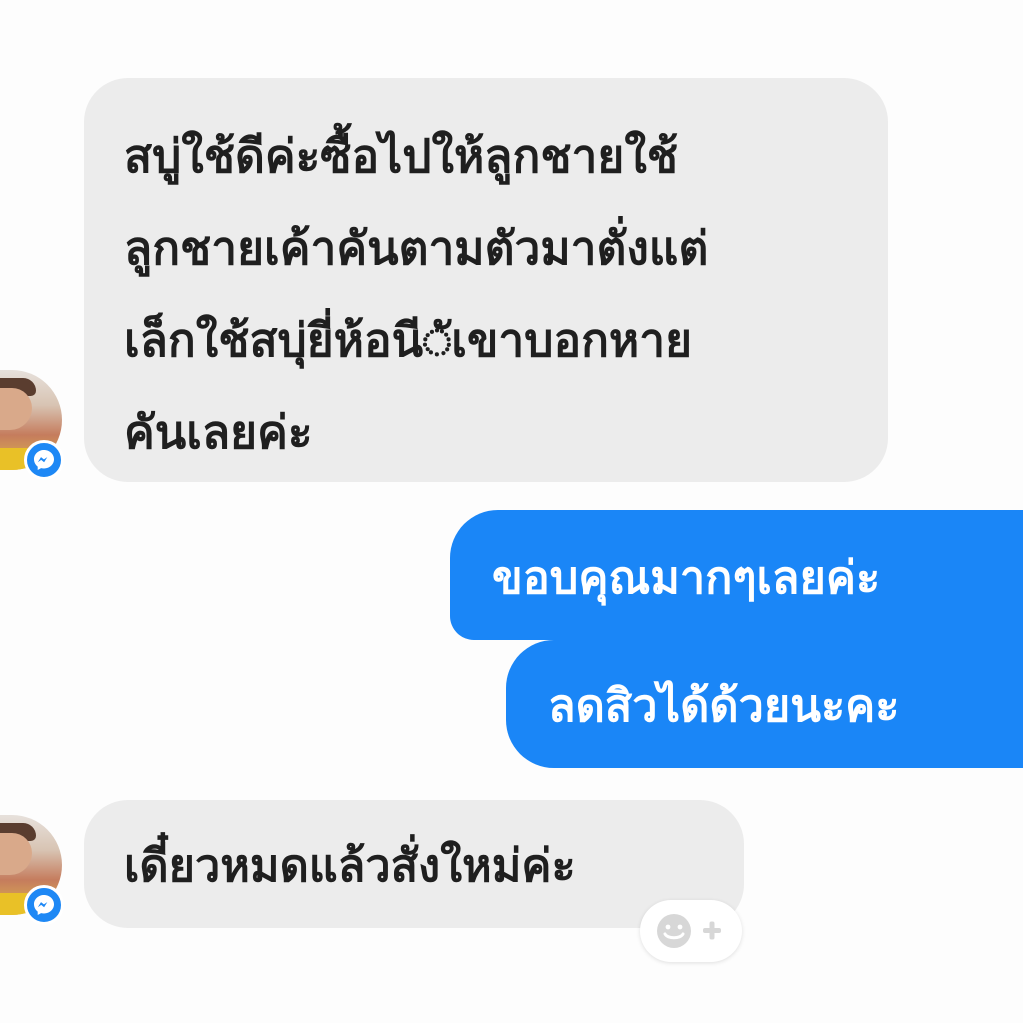 The height and width of the screenshot is (1023, 1023). I want to click on add-reaction-icon, so click(689, 931).